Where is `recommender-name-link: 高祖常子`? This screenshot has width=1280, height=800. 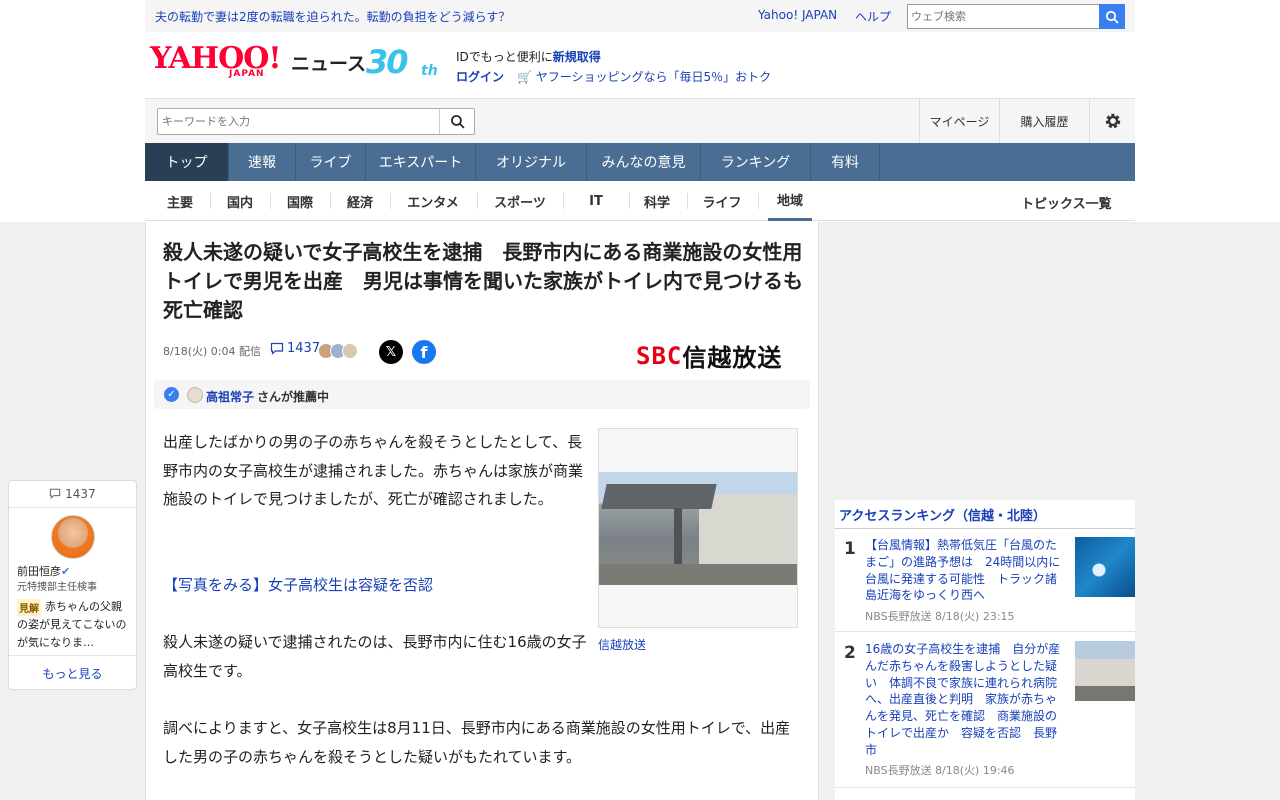
recommender-name-link: 高祖常子 is located at coordinates (230, 396).